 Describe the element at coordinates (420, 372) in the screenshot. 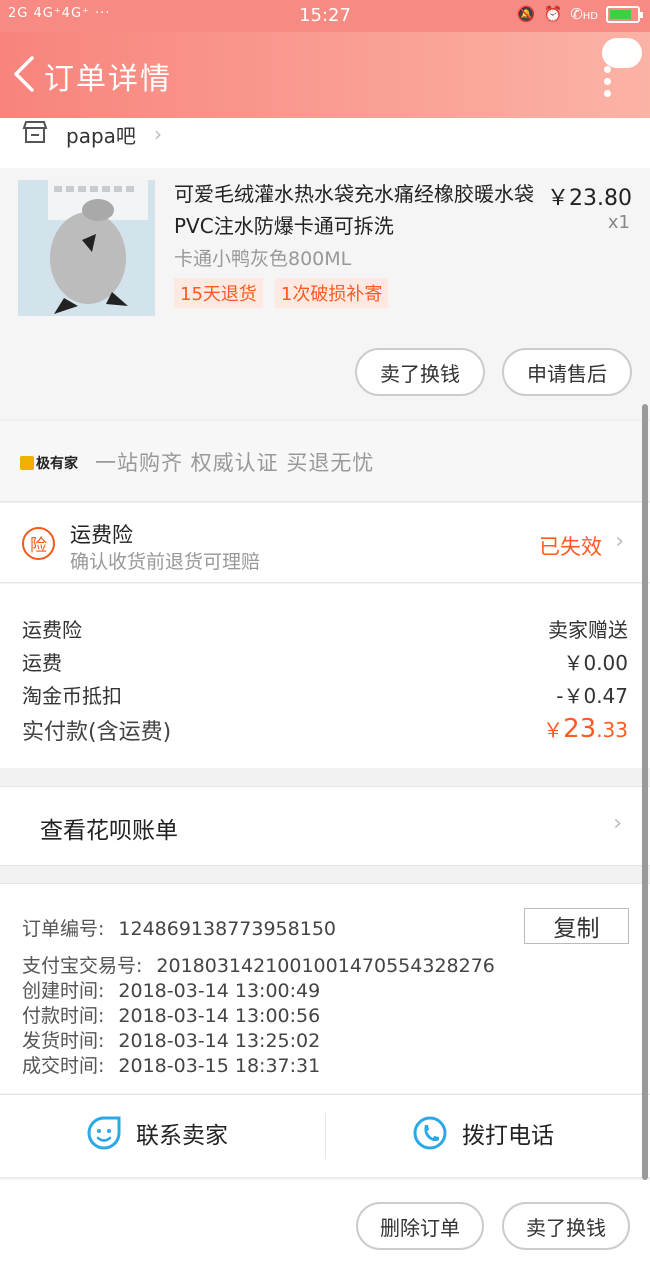

I see `sell-for-cash-button: 卖了换钱` at that location.